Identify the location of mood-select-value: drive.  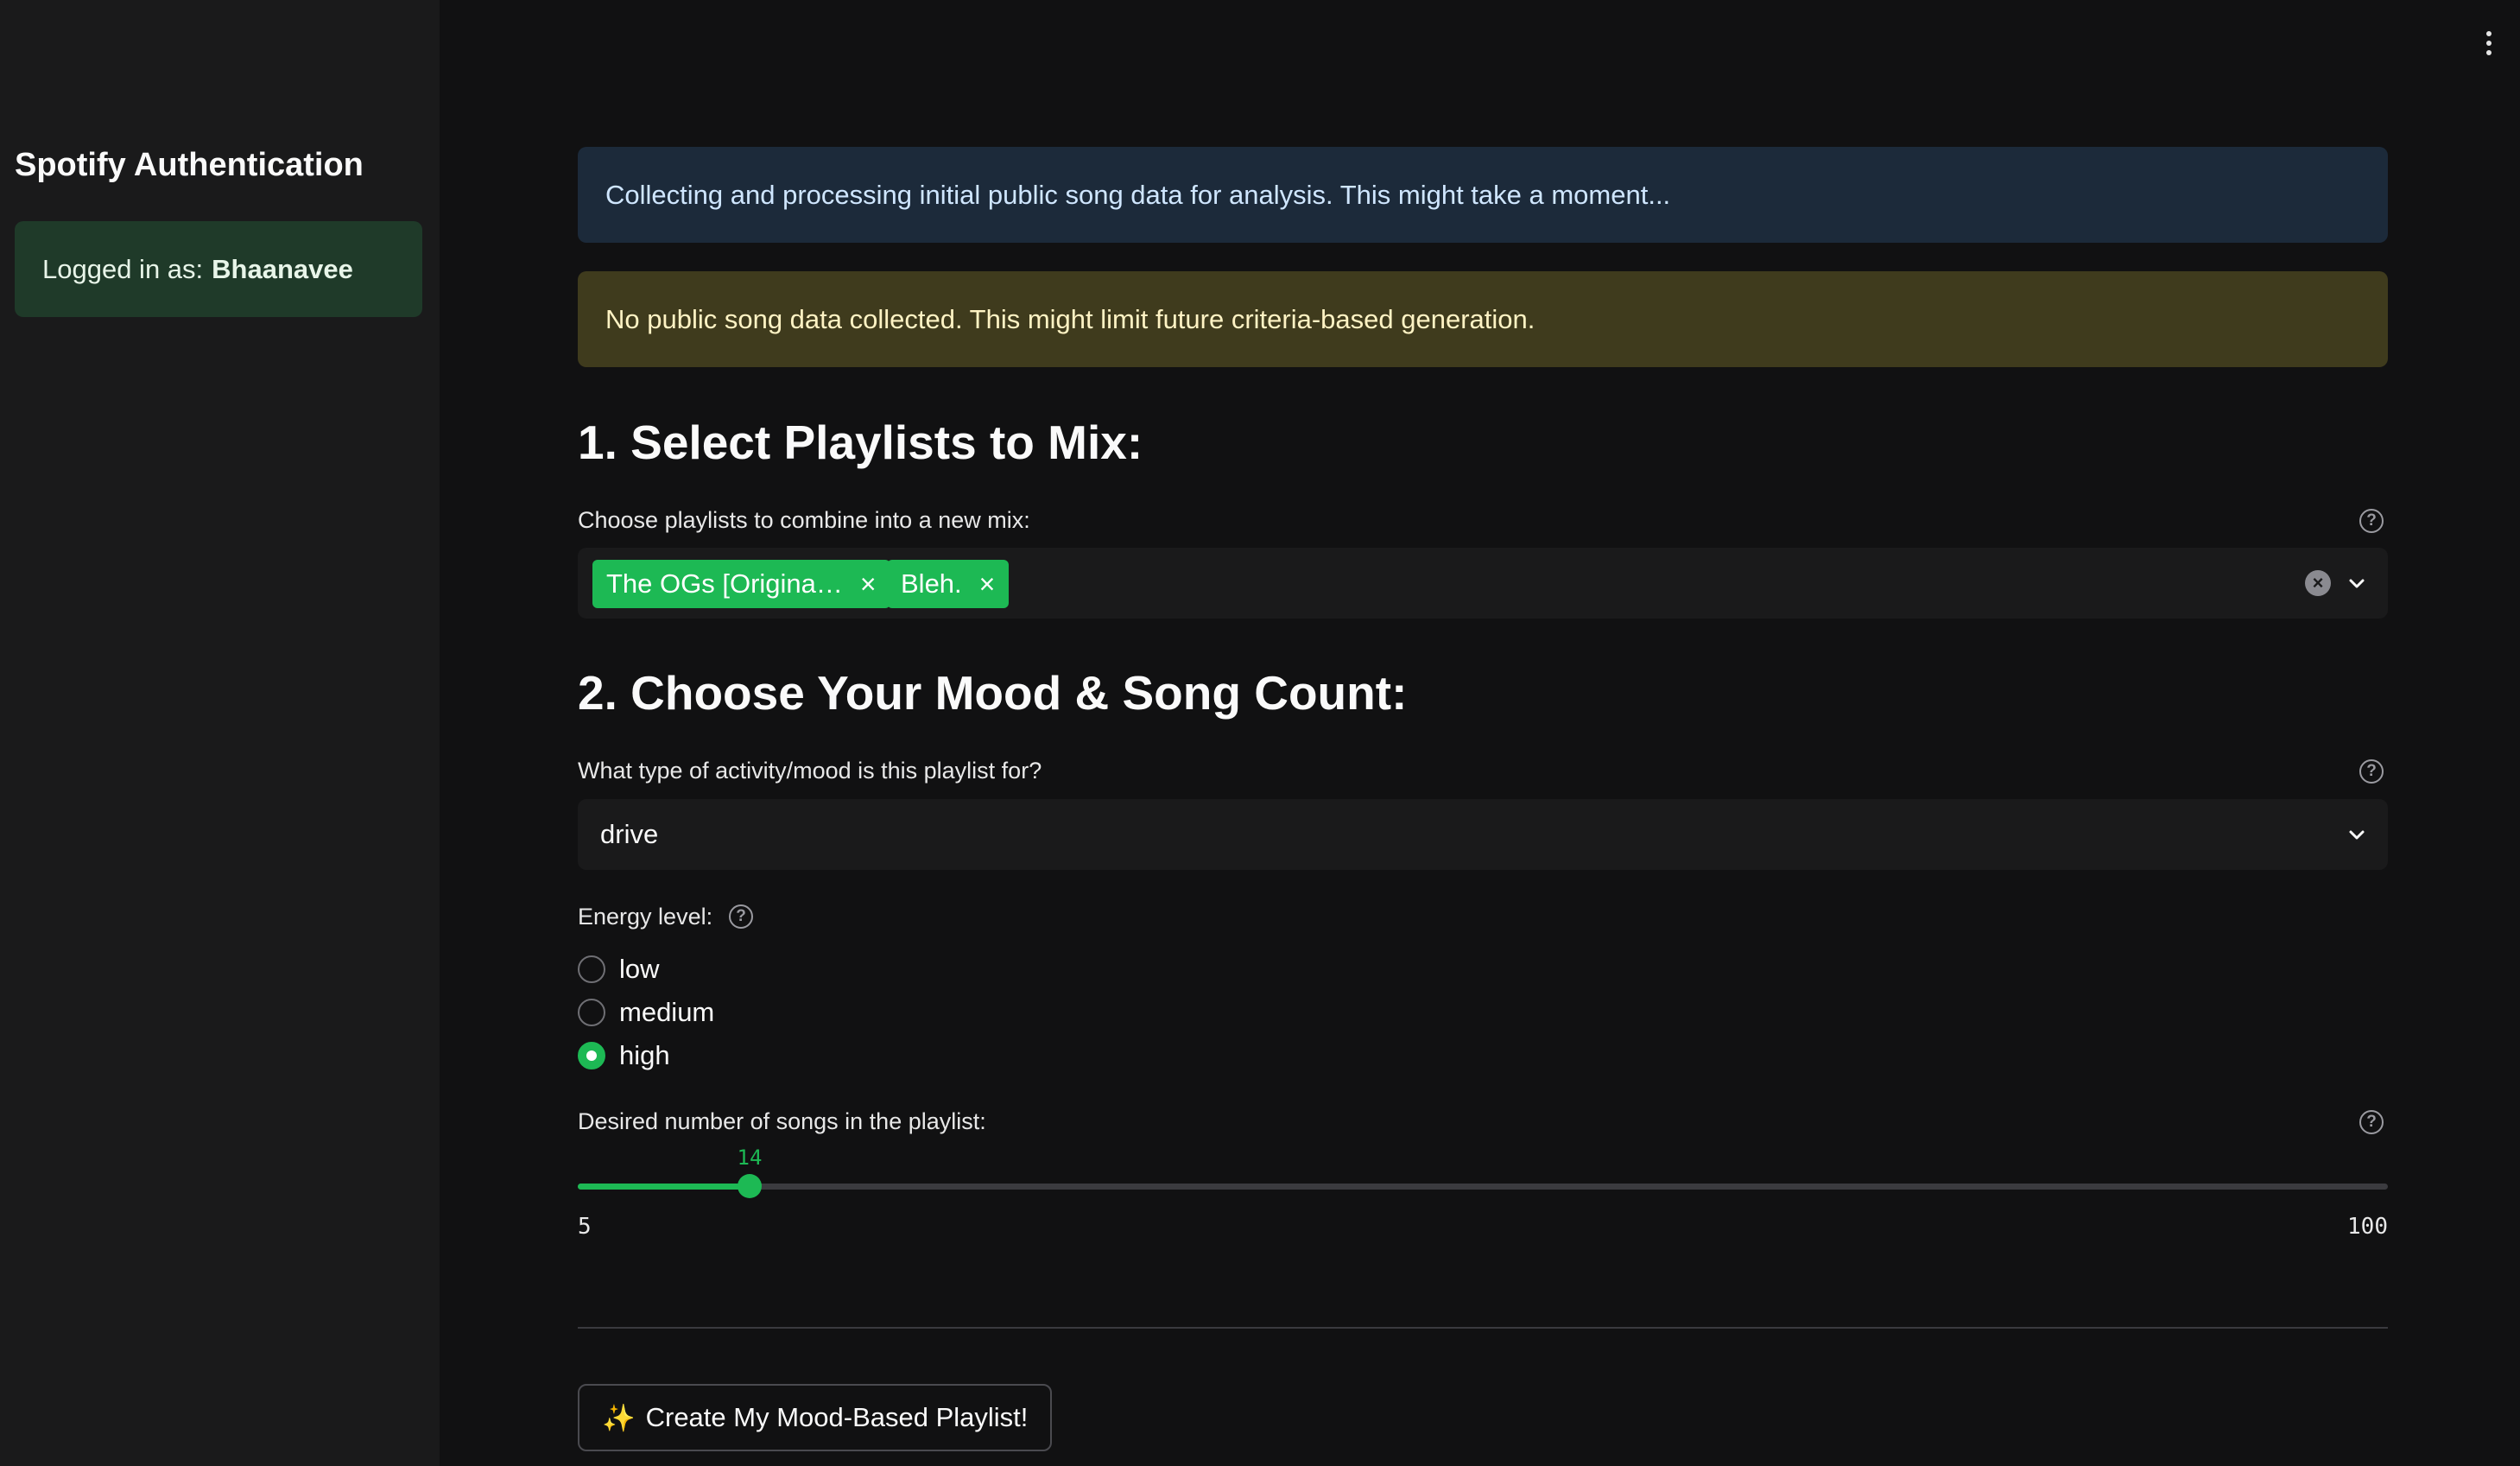
(629, 834).